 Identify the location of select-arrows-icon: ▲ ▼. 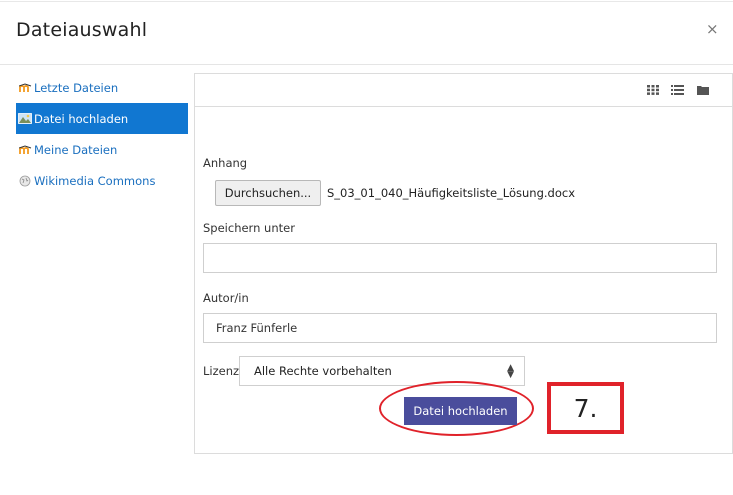
(510, 371).